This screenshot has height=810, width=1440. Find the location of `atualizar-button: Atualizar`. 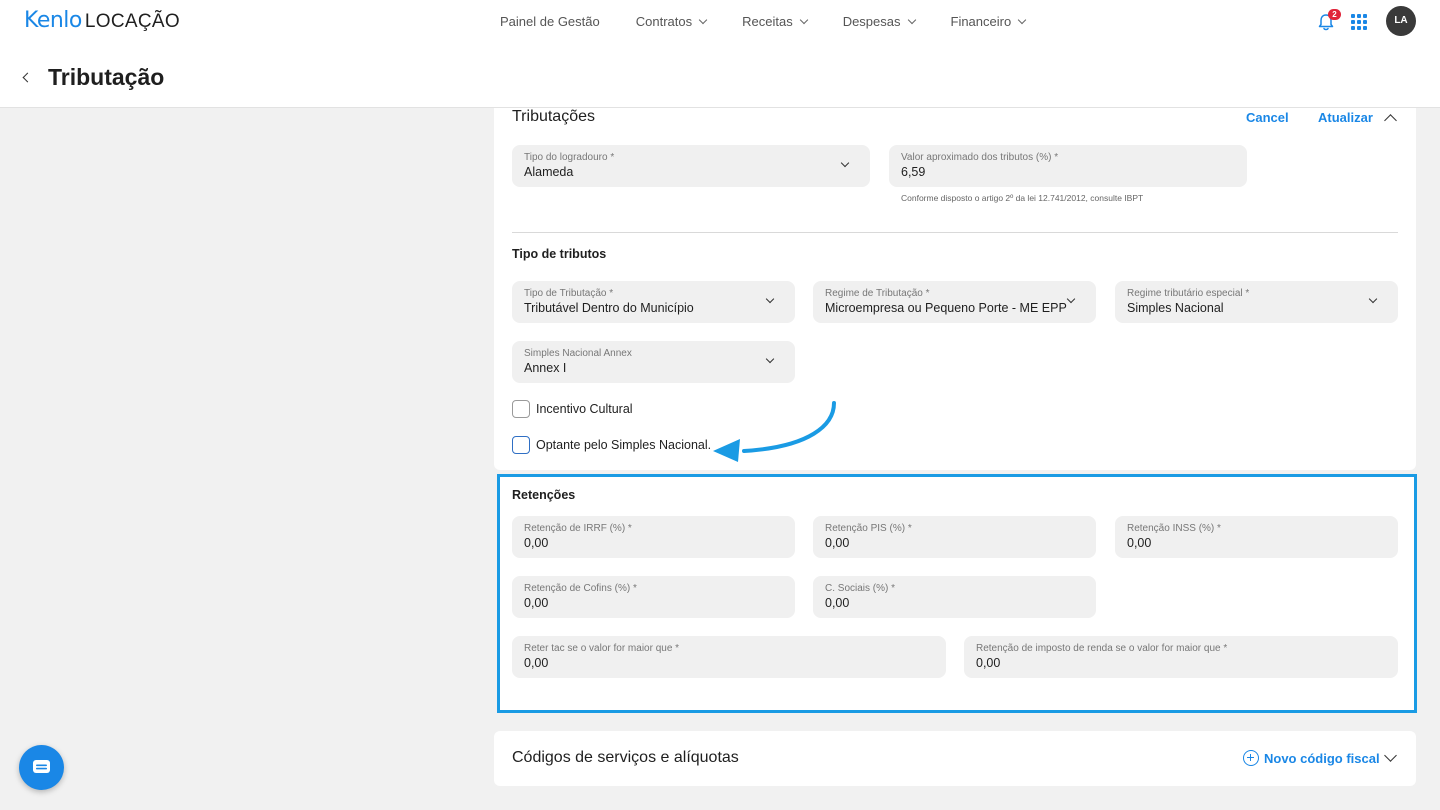

atualizar-button: Atualizar is located at coordinates (1345, 117).